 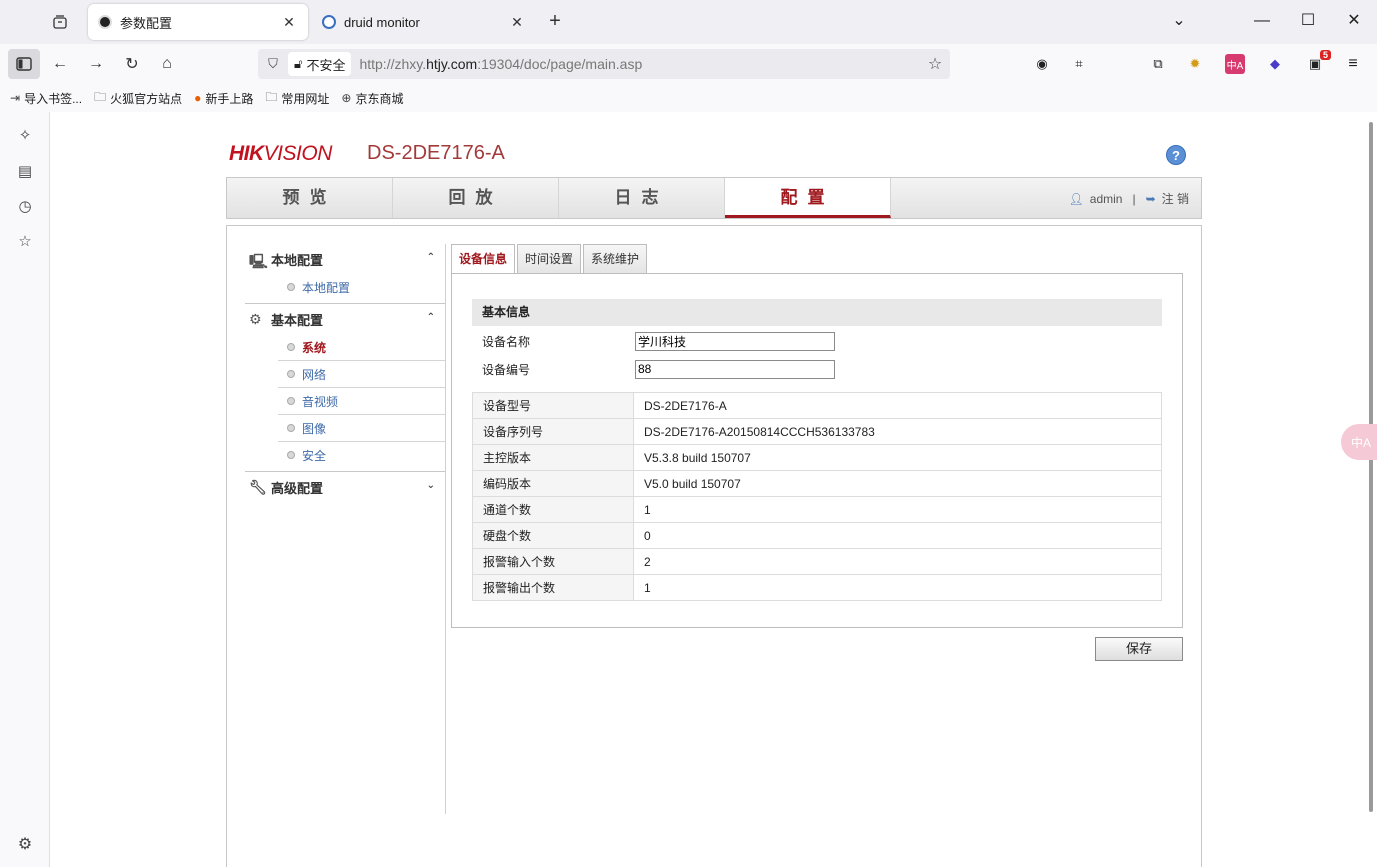 What do you see at coordinates (817, 509) in the screenshot?
I see `table-row: 通道个数 1` at bounding box center [817, 509].